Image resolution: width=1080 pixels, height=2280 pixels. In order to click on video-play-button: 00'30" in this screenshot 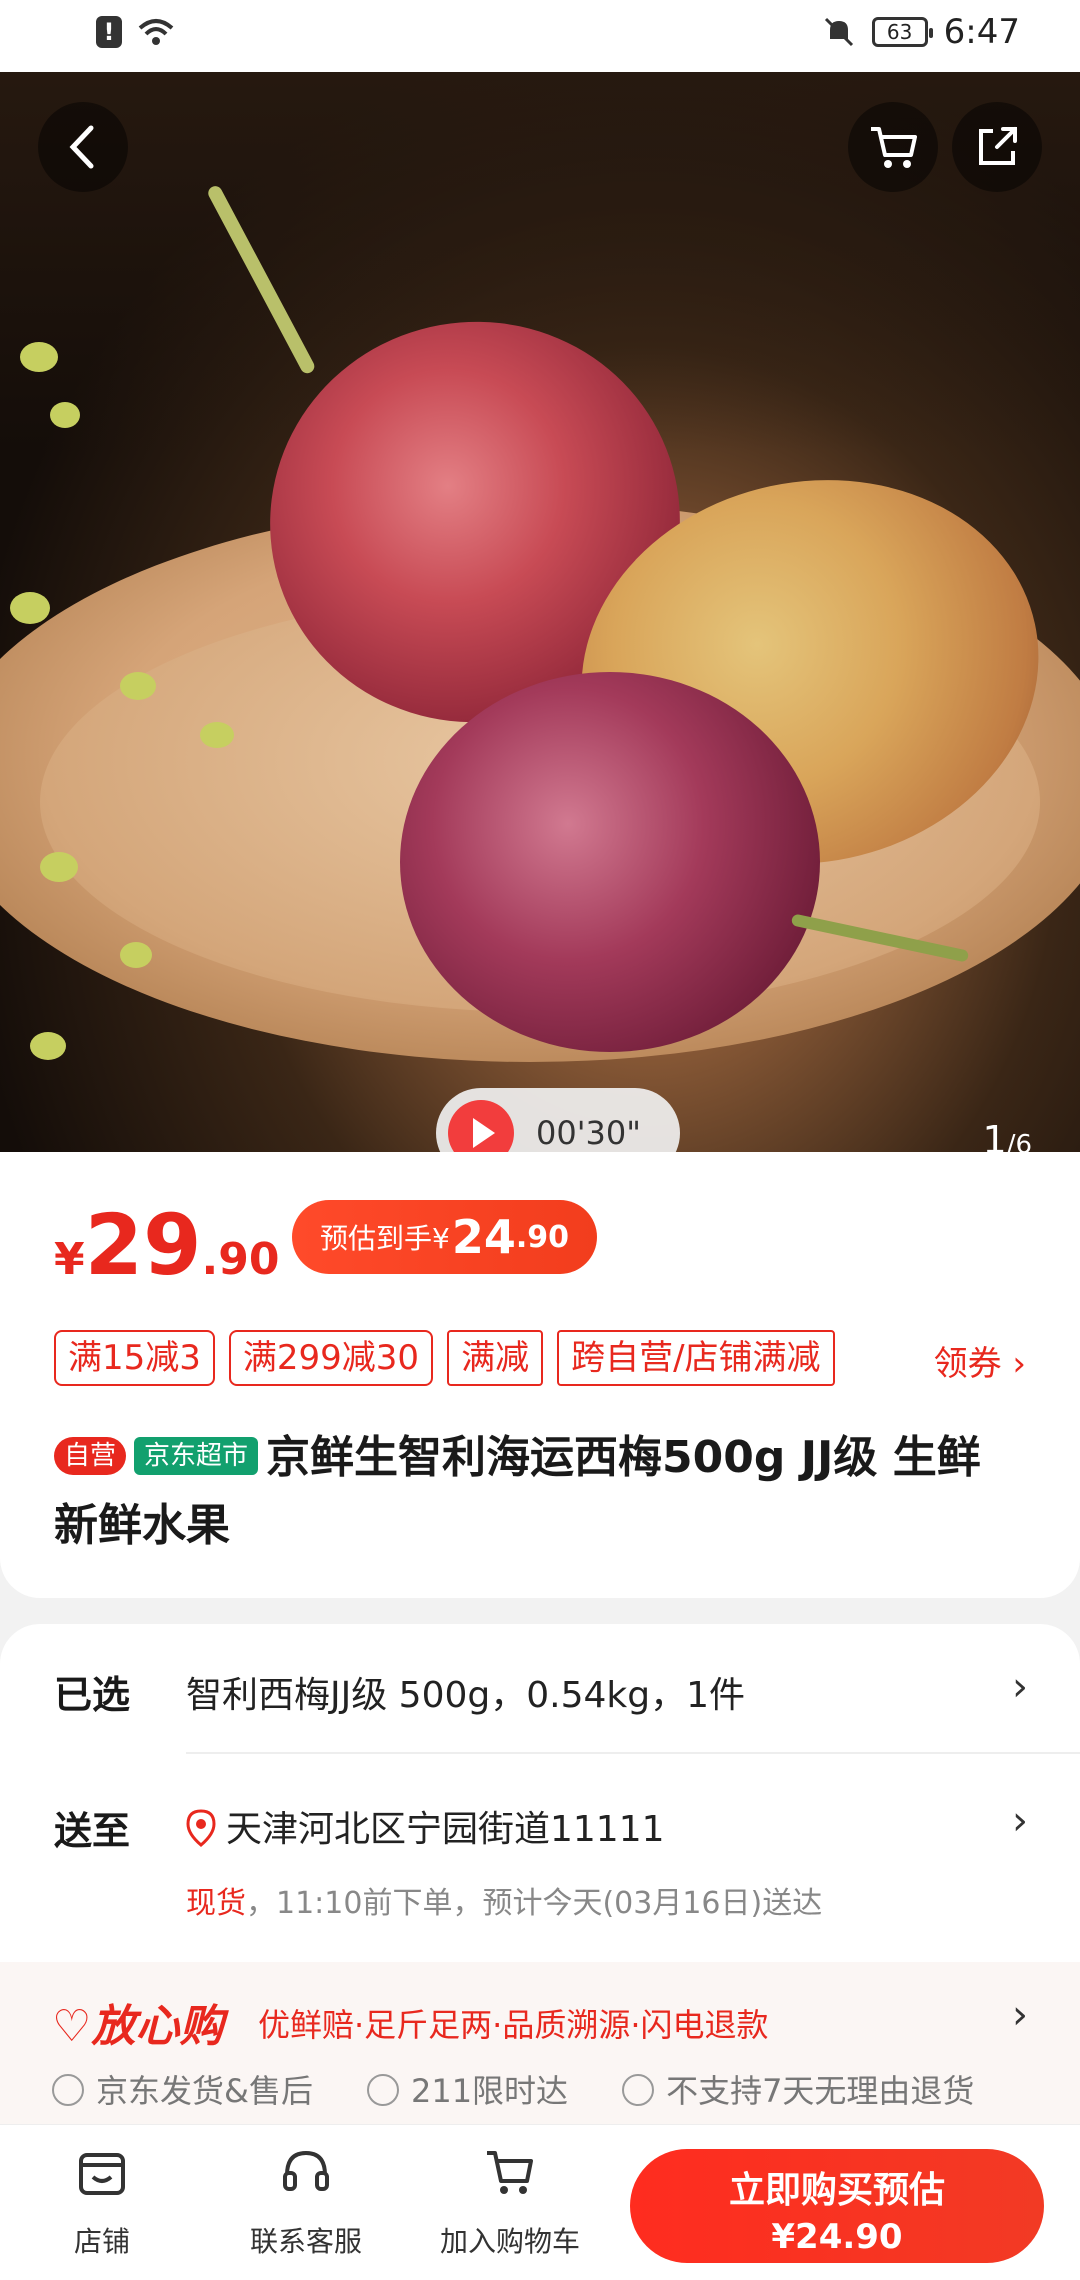, I will do `click(558, 1120)`.